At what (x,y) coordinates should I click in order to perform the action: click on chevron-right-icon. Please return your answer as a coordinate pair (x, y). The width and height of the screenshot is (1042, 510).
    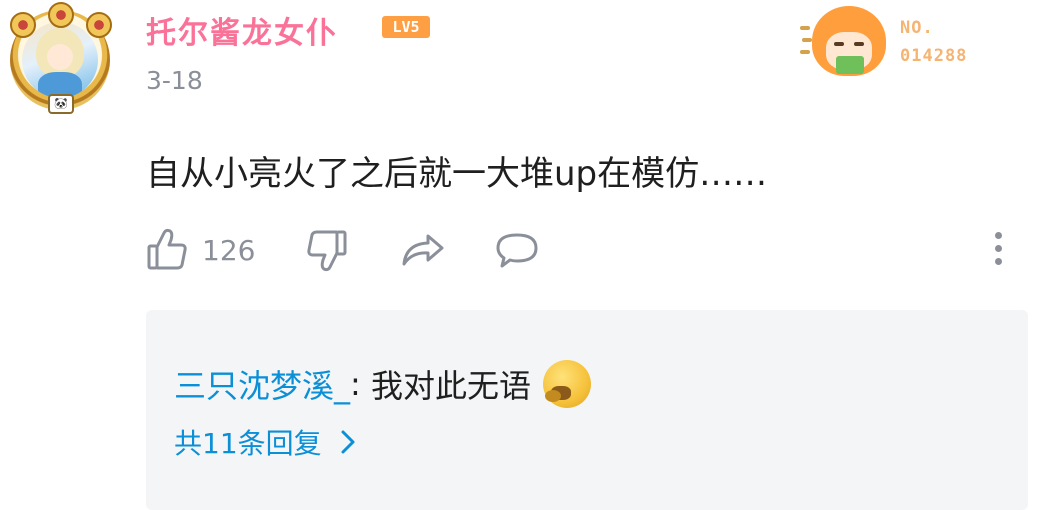
    Looking at the image, I should click on (348, 442).